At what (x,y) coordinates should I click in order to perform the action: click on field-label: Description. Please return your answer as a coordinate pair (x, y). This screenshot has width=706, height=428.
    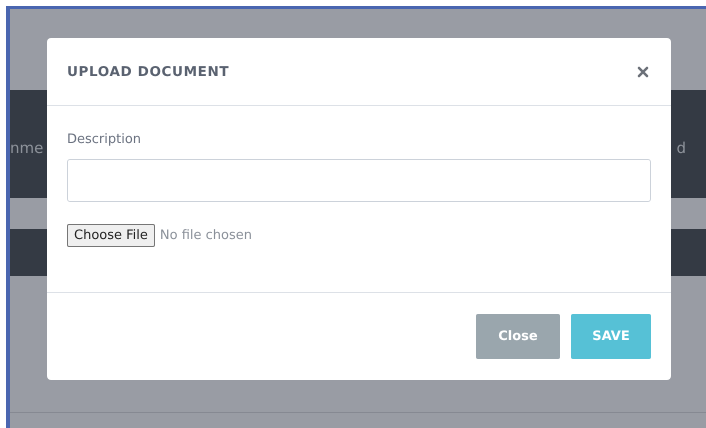
    Looking at the image, I should click on (104, 139).